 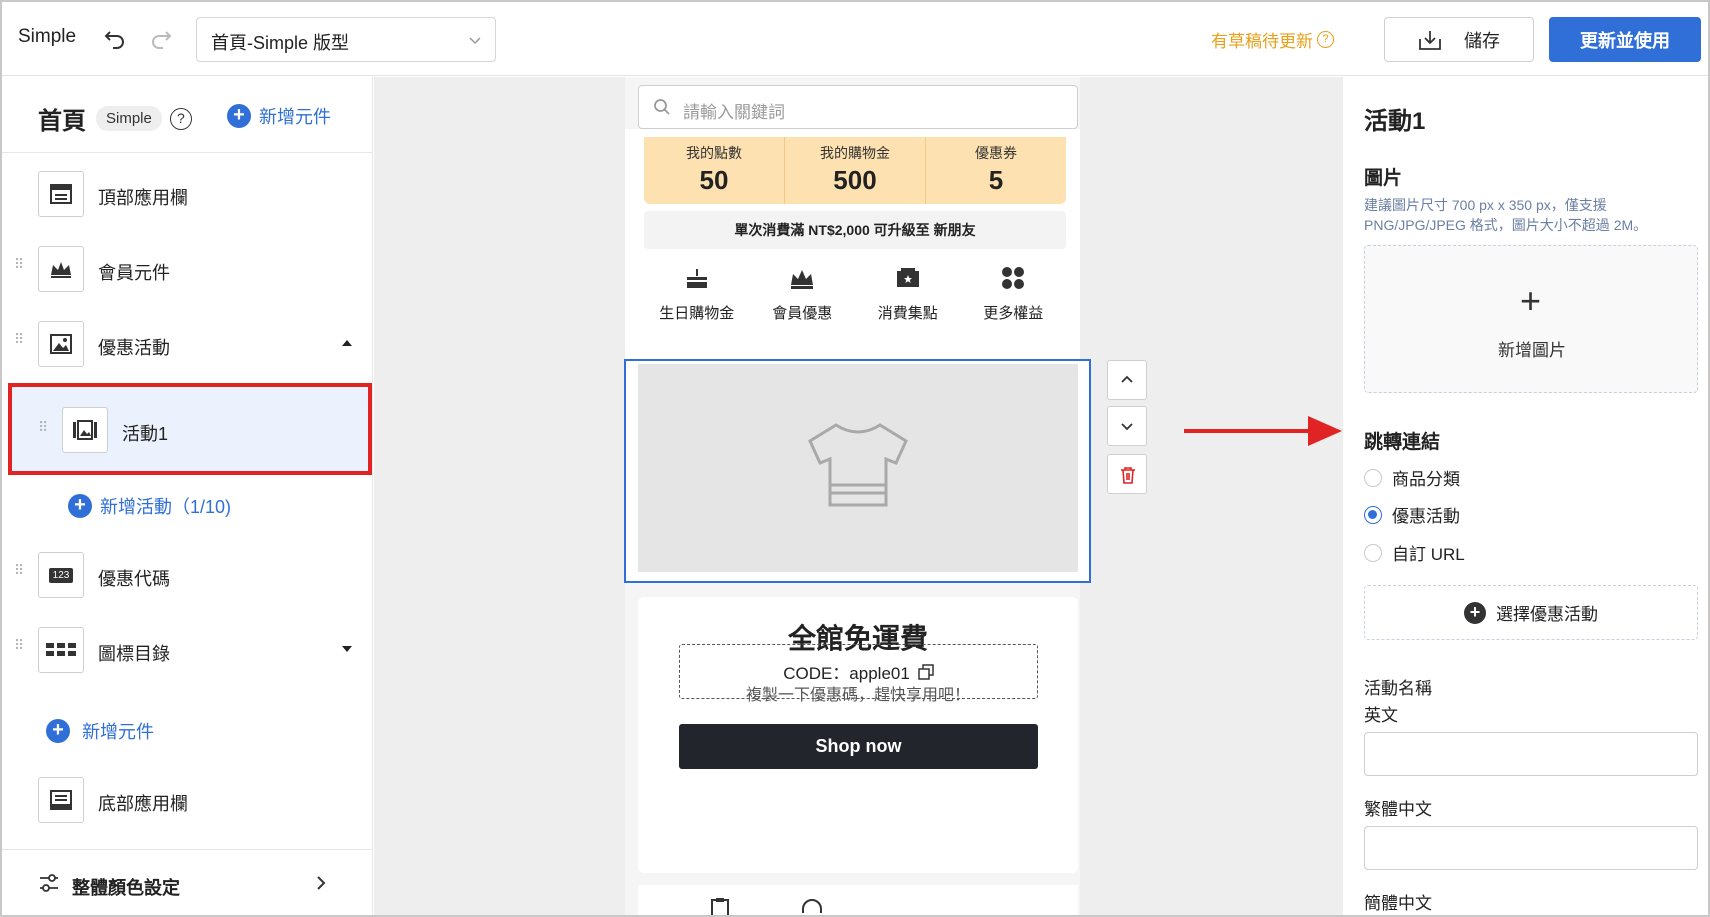 I want to click on top-toolbar: Simple 首頁-Simple 版型 有草稿待更新 ? 儲存 更新並使用, so click(x=855, y=39).